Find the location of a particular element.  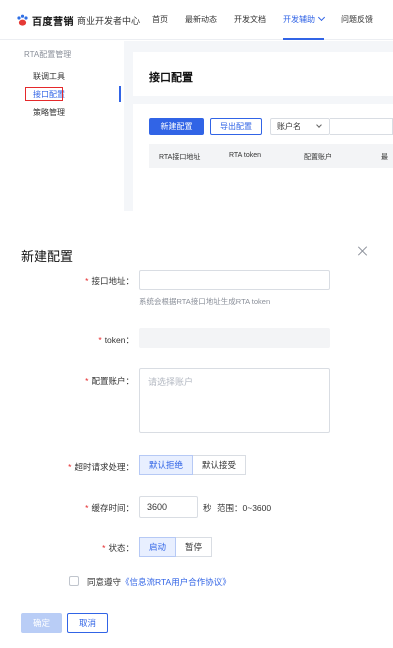

sidebar: RTA配置管理 联调工具 接口配置 策略管理 is located at coordinates (61, 123).